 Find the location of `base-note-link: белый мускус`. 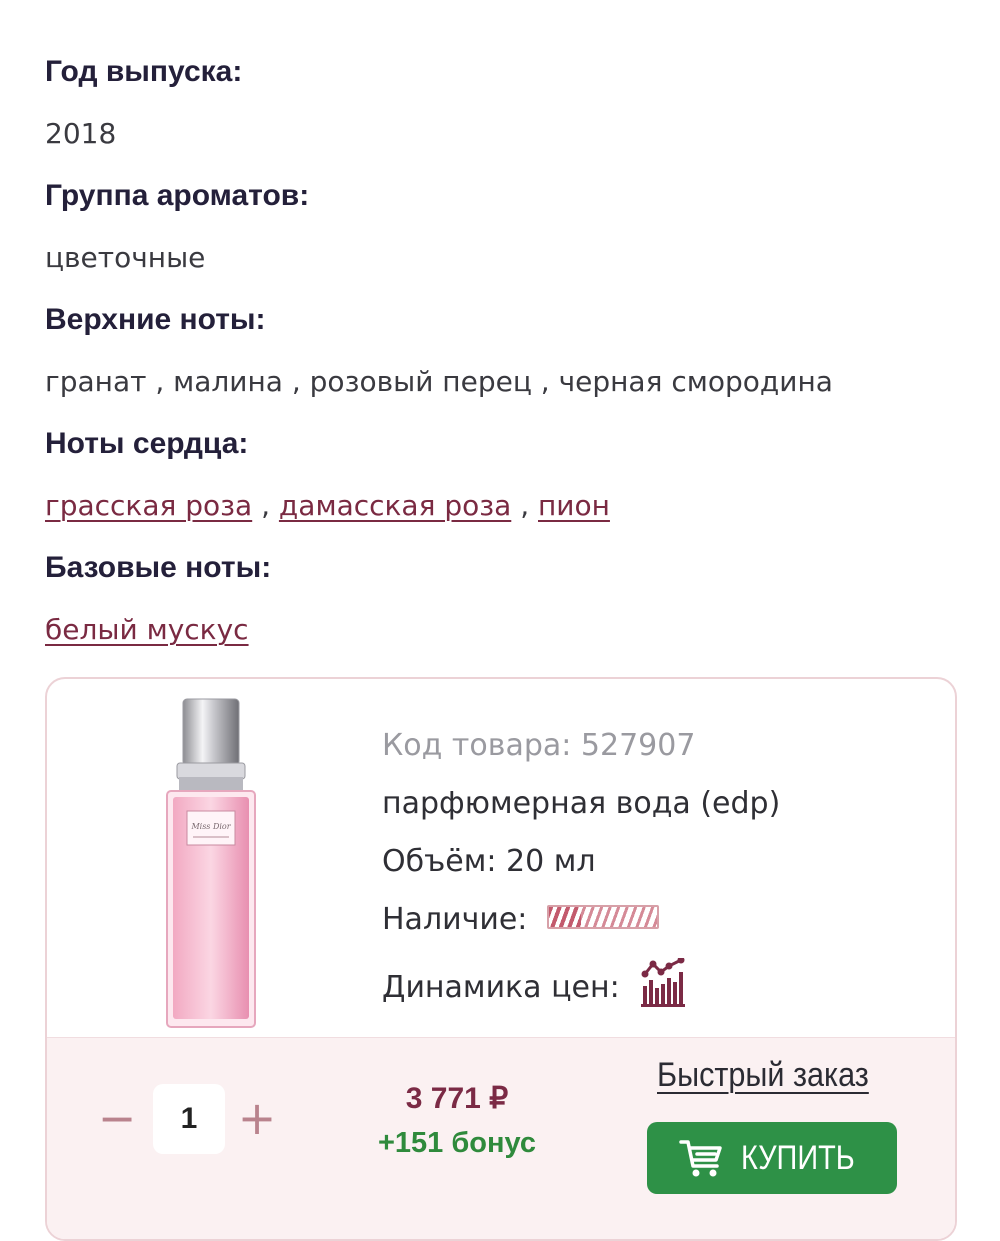

base-note-link: белый мускус is located at coordinates (147, 629).